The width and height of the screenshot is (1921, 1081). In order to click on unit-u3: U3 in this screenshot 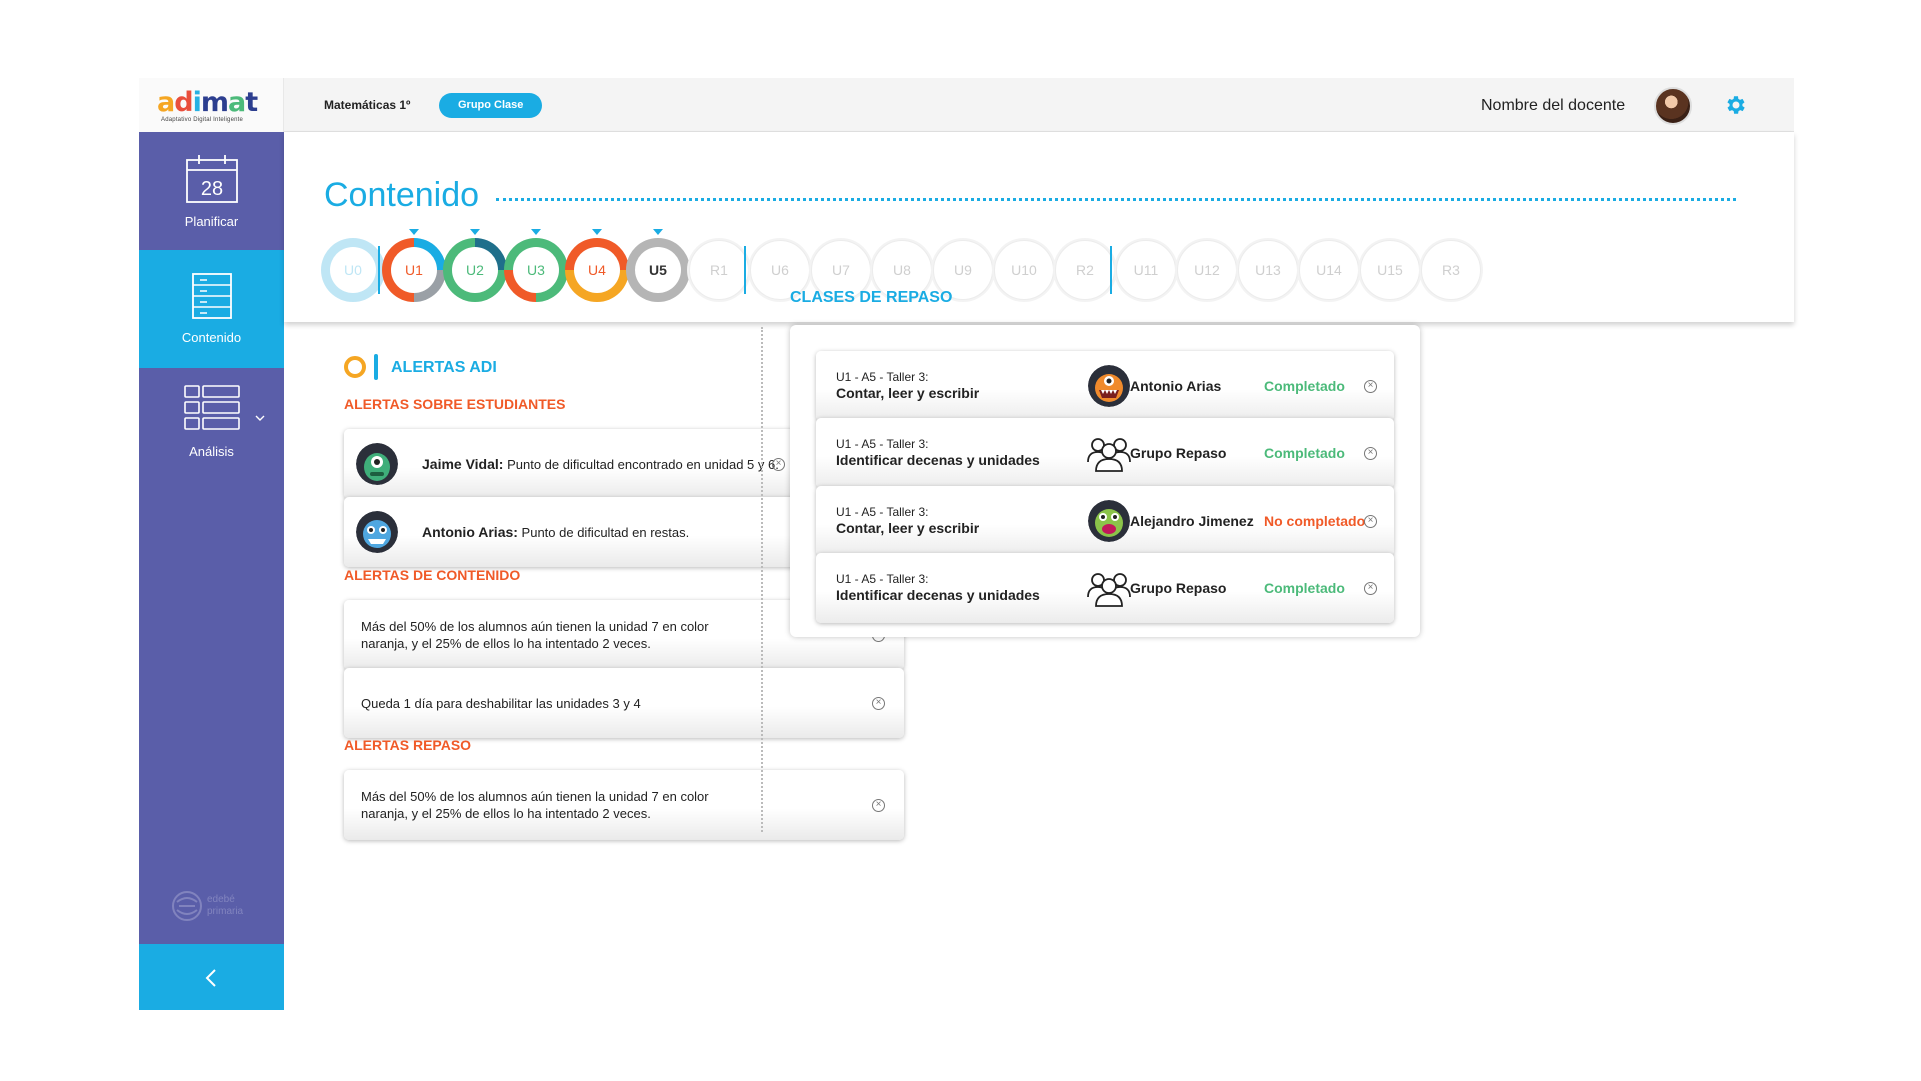, I will do `click(536, 265)`.